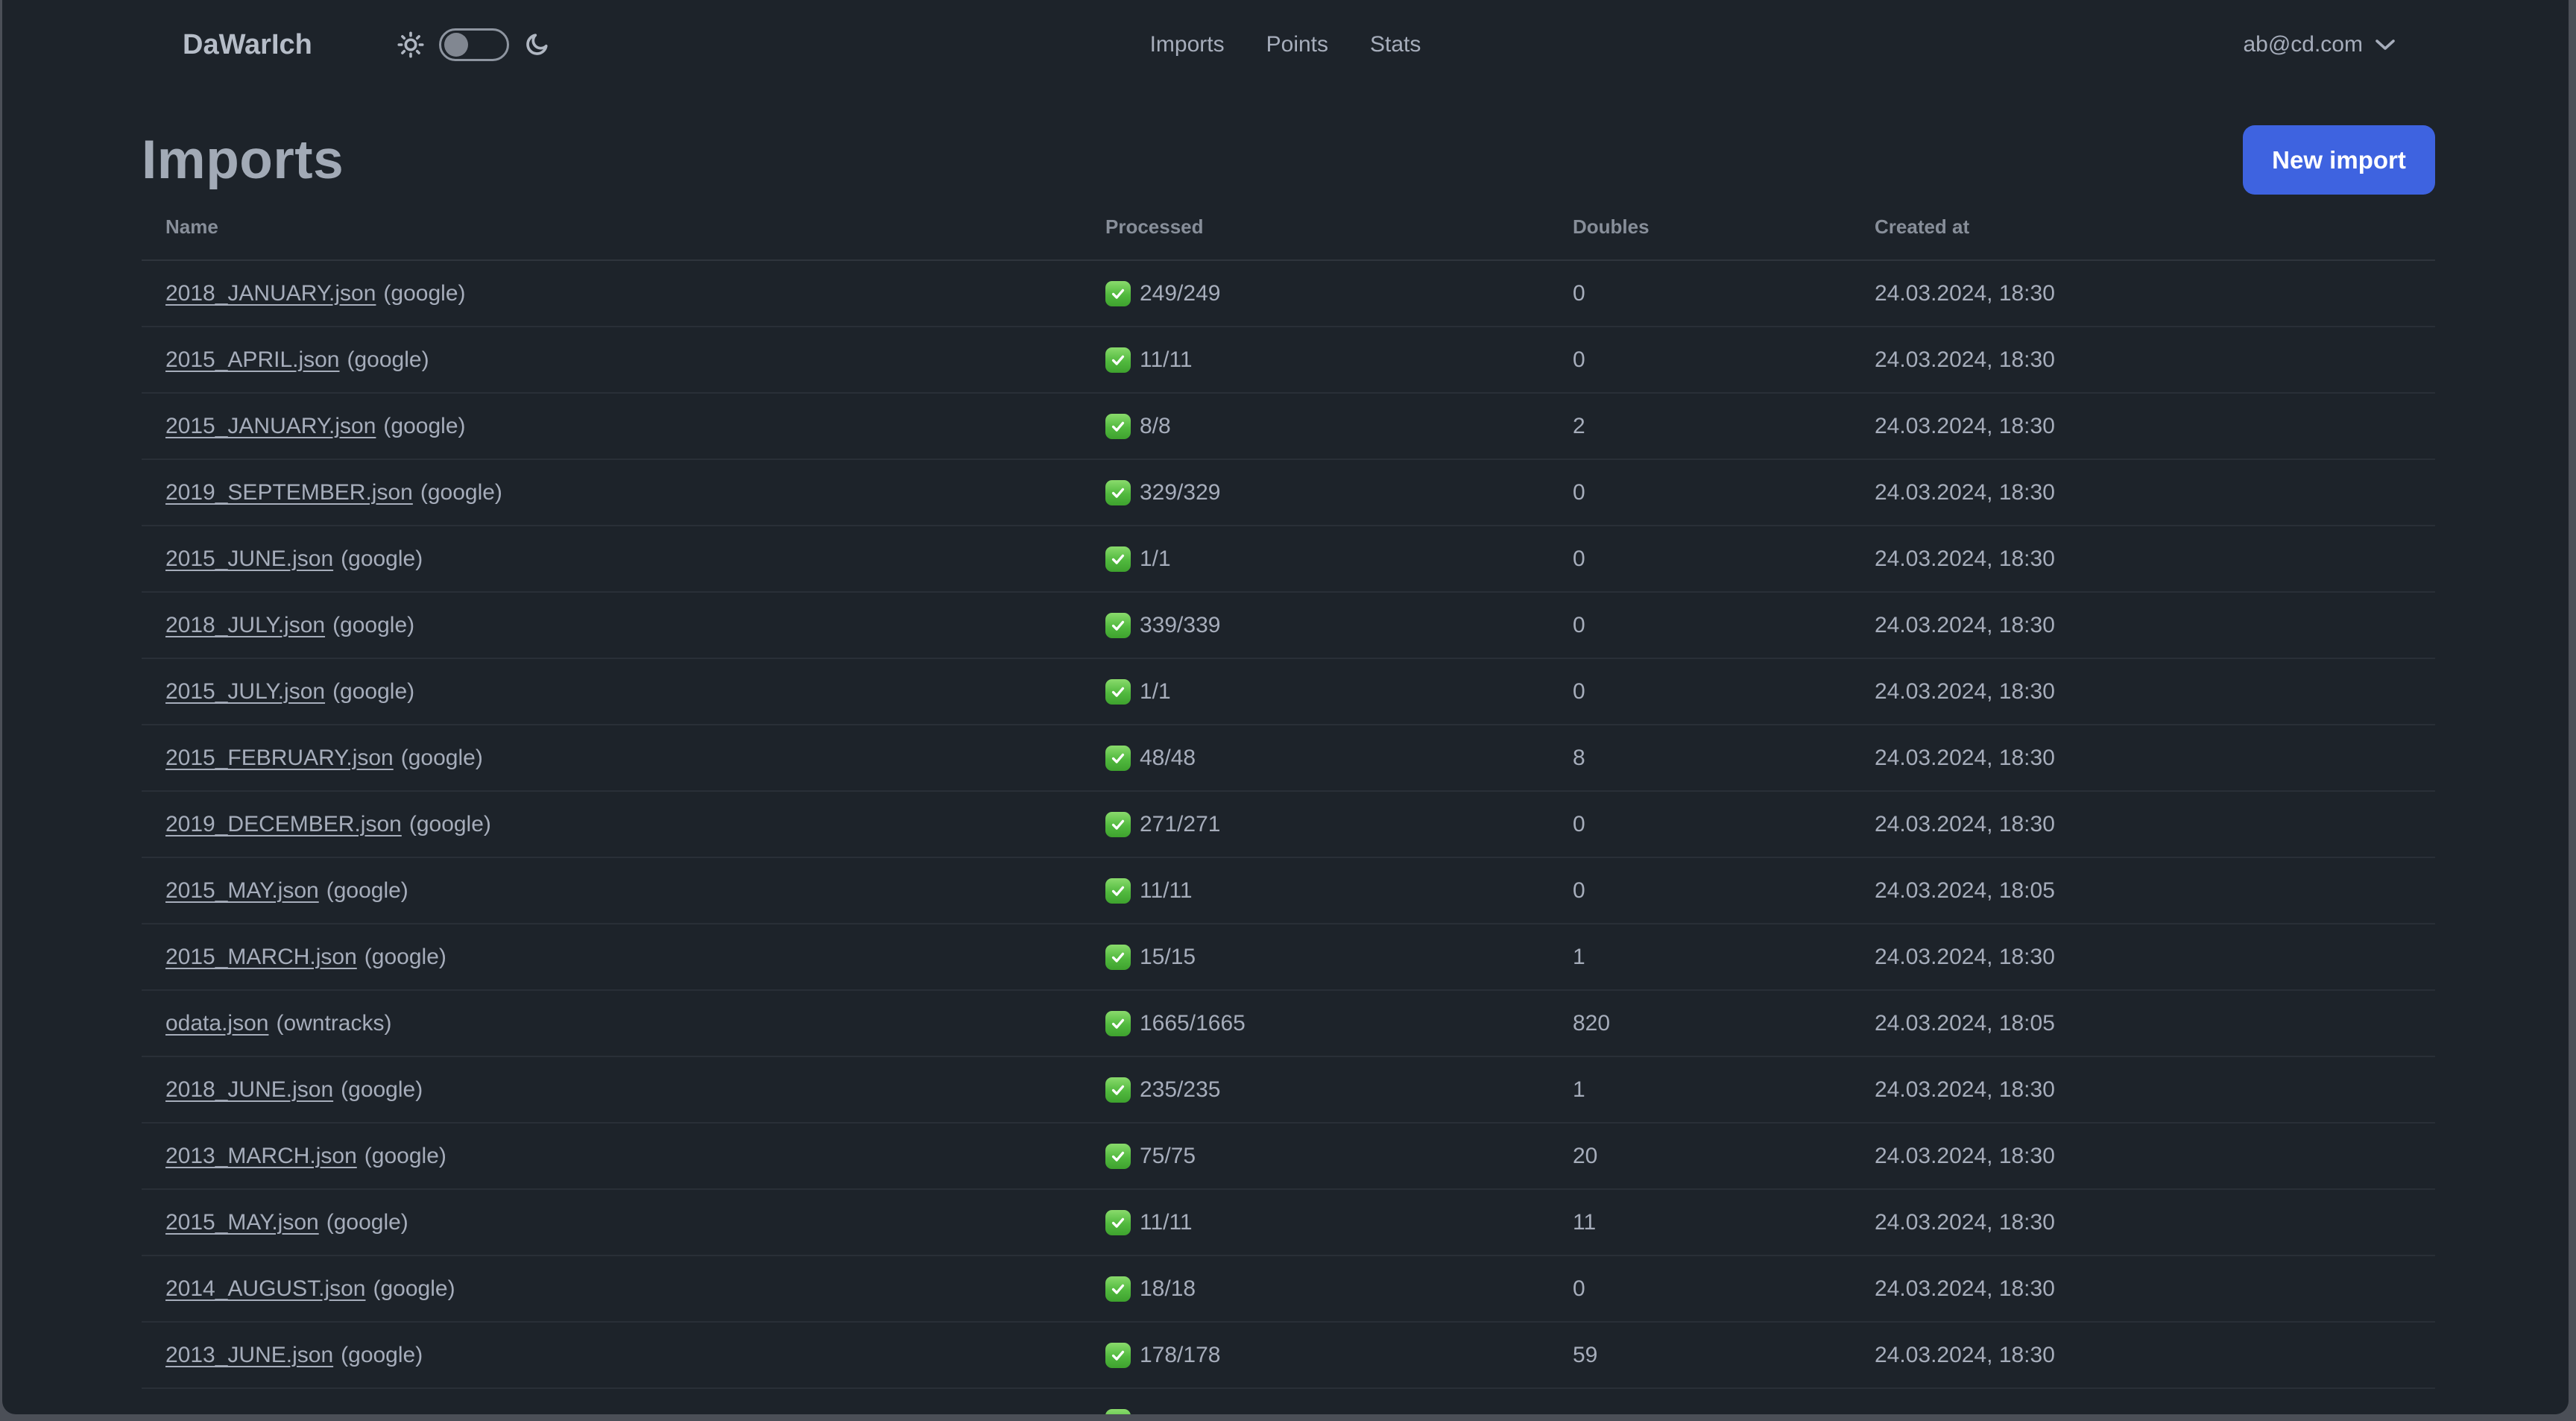  What do you see at coordinates (289, 492) in the screenshot?
I see `import-file-link: 2019_SEPTEMBER.json` at bounding box center [289, 492].